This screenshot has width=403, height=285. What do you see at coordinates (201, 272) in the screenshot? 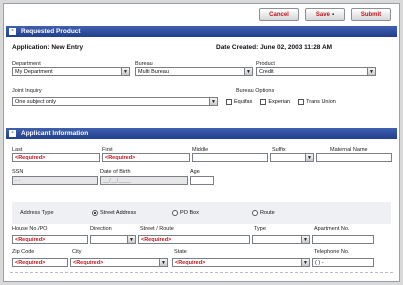
I see `form-bottom-divider` at bounding box center [201, 272].